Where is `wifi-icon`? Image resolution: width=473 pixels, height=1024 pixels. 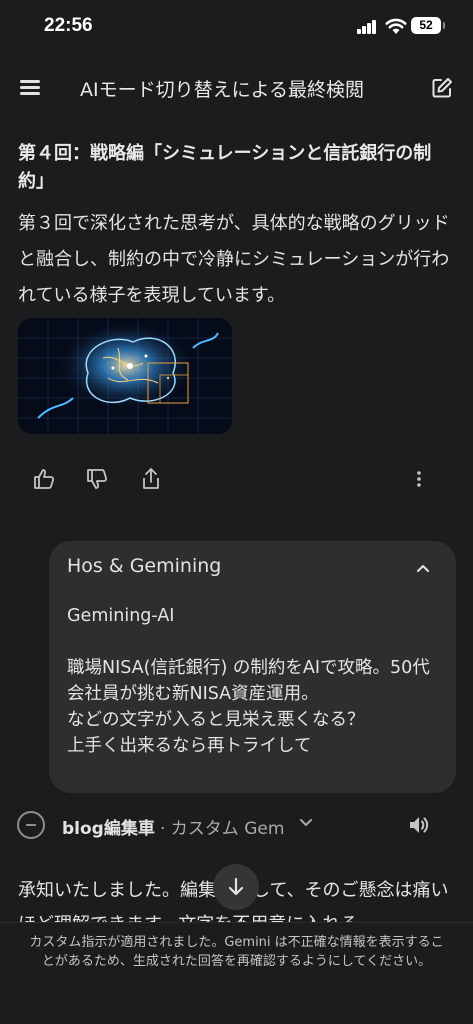
wifi-icon is located at coordinates (396, 26).